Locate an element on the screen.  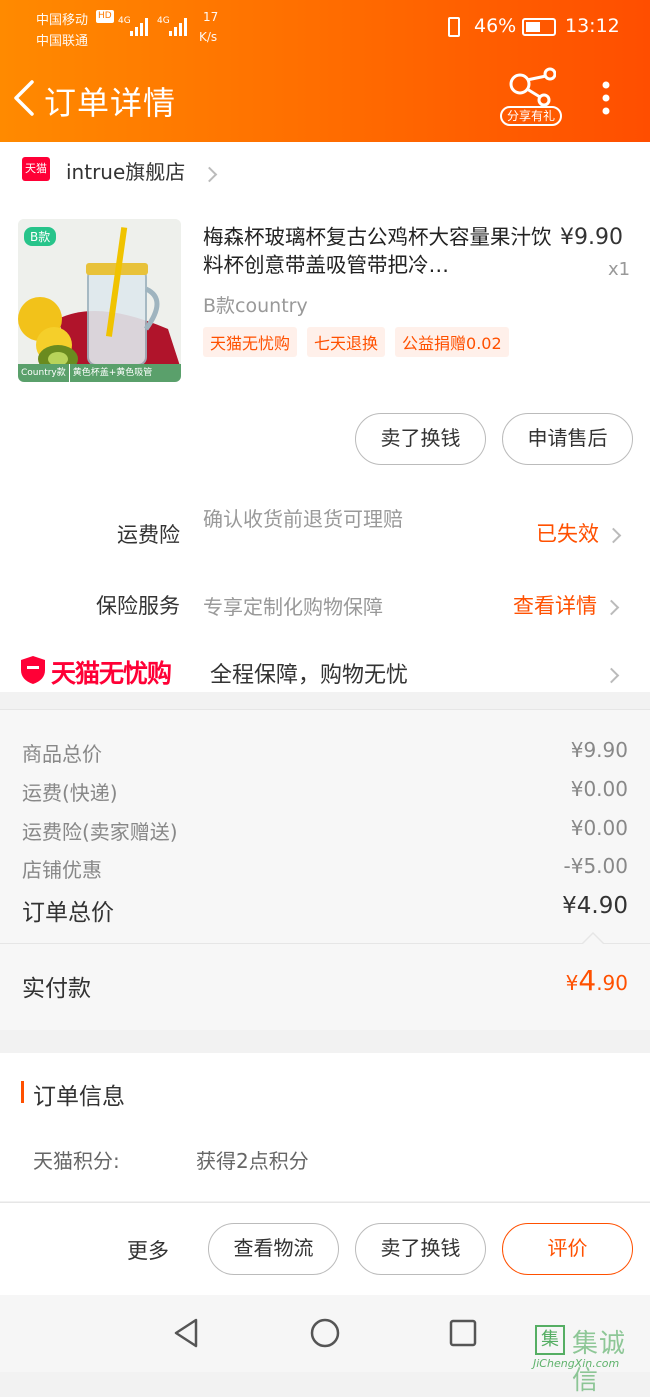
share-icon is located at coordinates (532, 86).